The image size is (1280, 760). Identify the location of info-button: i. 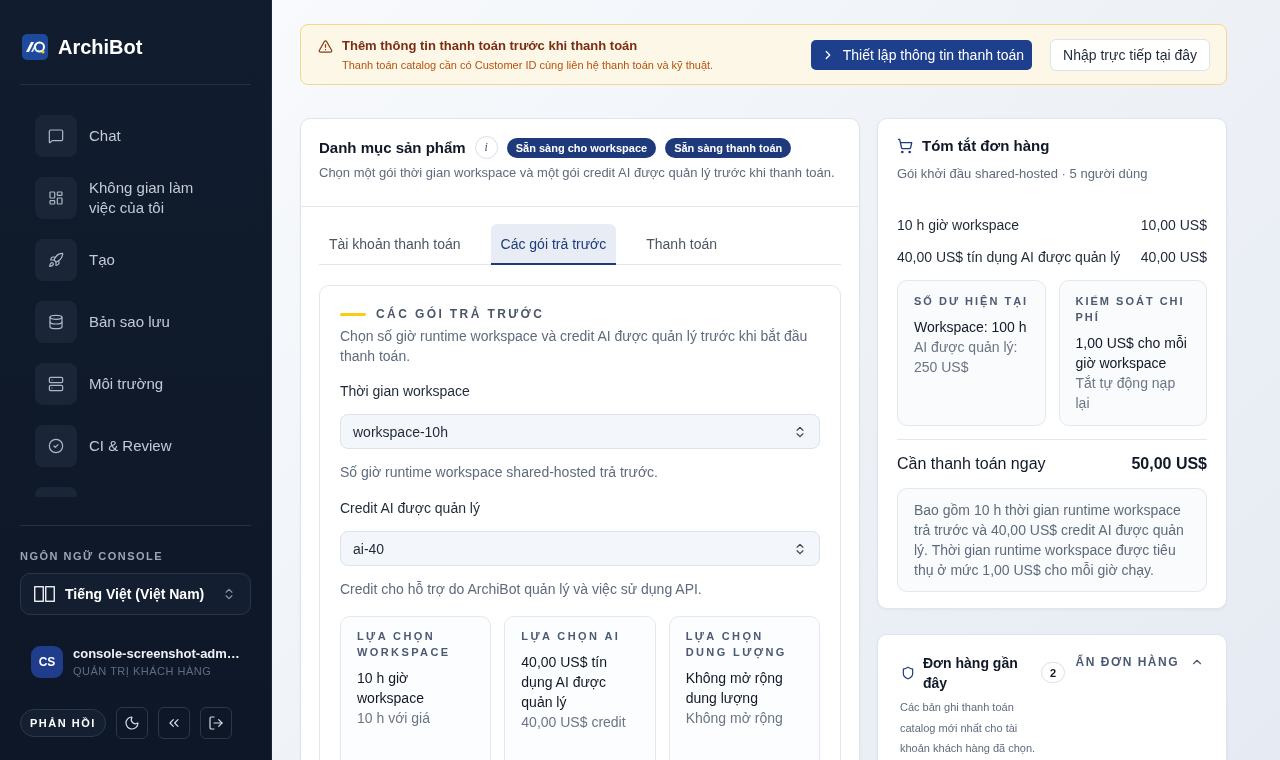
(486, 147).